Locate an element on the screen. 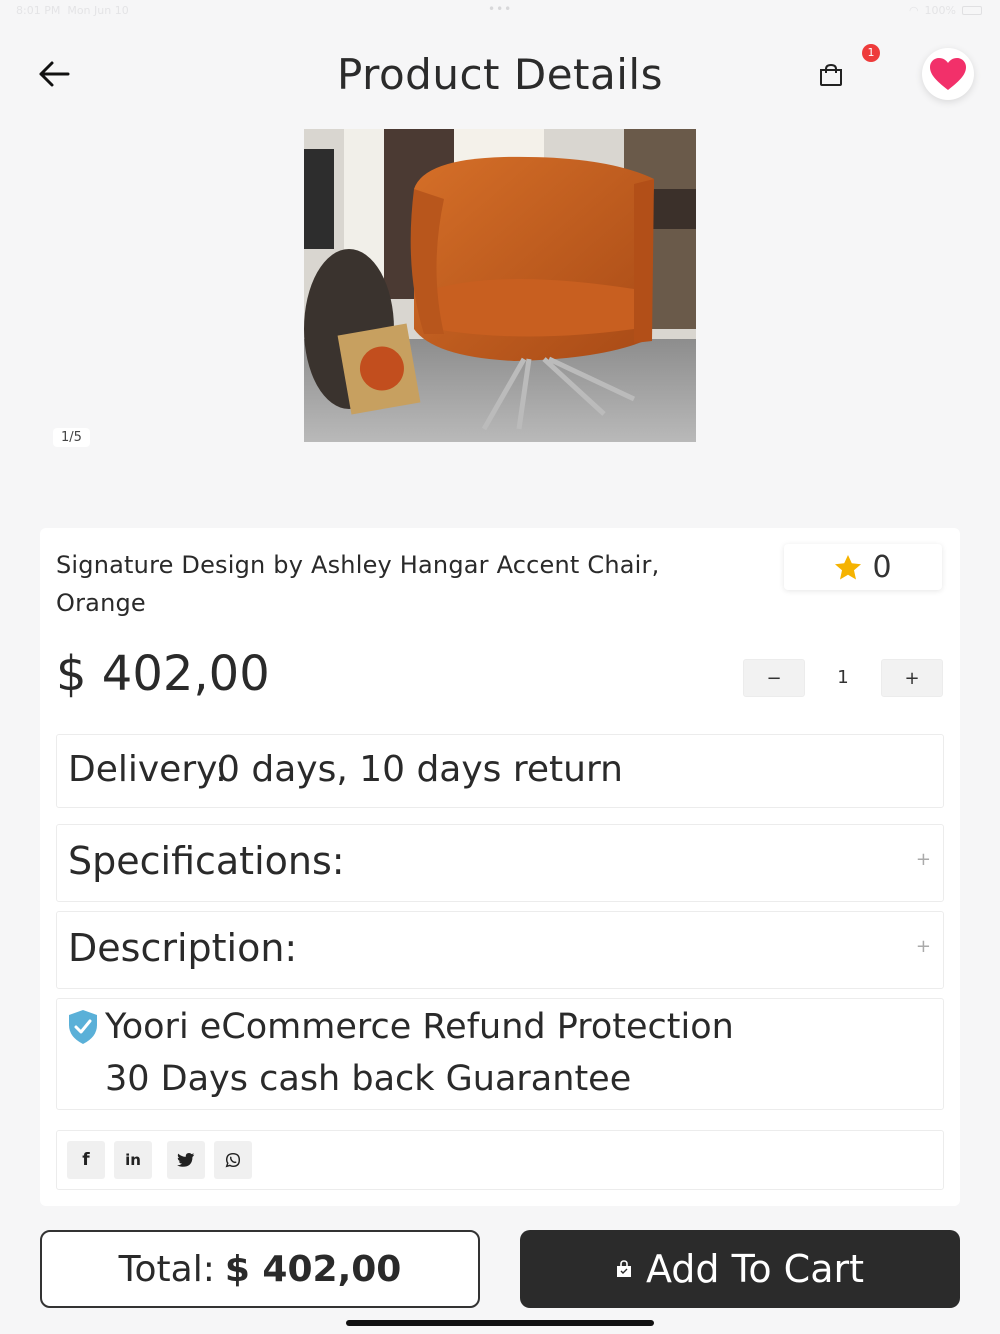 The image size is (1000, 1334). increase-quantity-button: + is located at coordinates (912, 678).